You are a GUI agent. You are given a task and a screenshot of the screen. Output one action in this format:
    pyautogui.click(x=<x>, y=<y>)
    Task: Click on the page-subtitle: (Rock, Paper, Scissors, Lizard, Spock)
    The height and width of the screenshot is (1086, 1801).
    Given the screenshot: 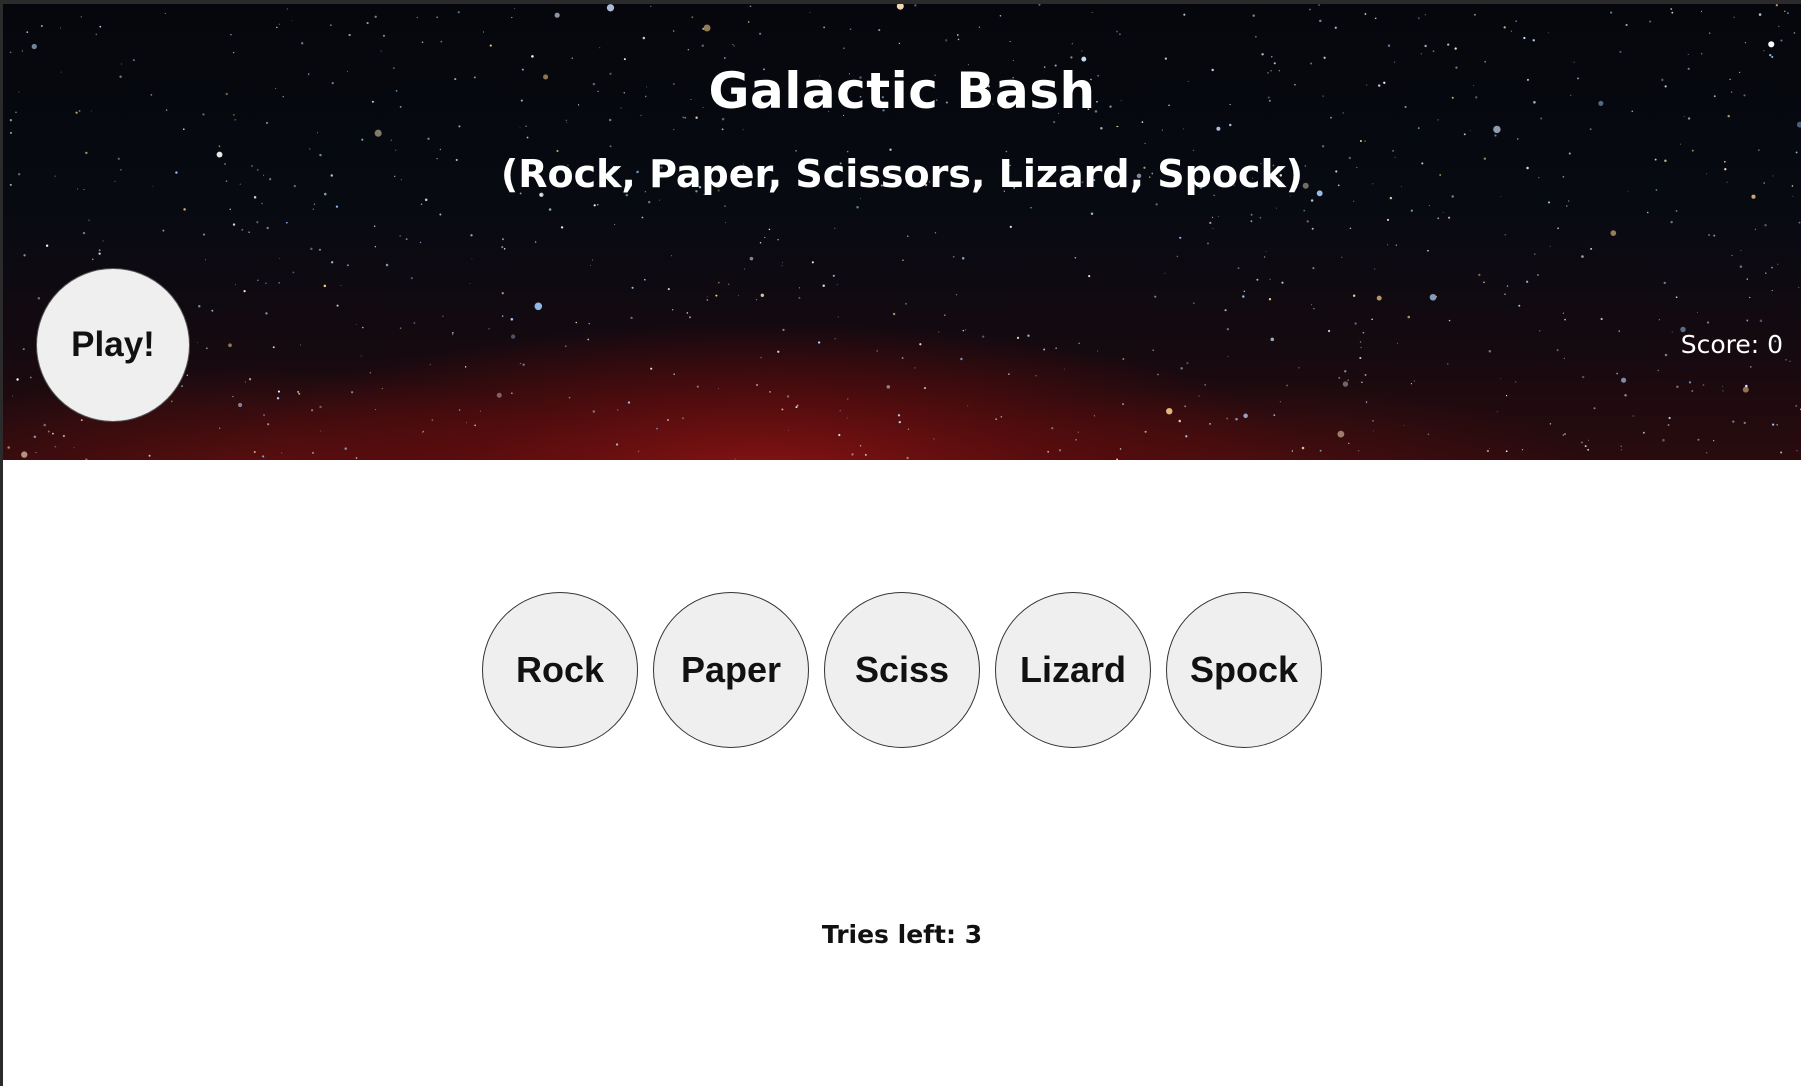 What is the action you would take?
    pyautogui.click(x=902, y=174)
    